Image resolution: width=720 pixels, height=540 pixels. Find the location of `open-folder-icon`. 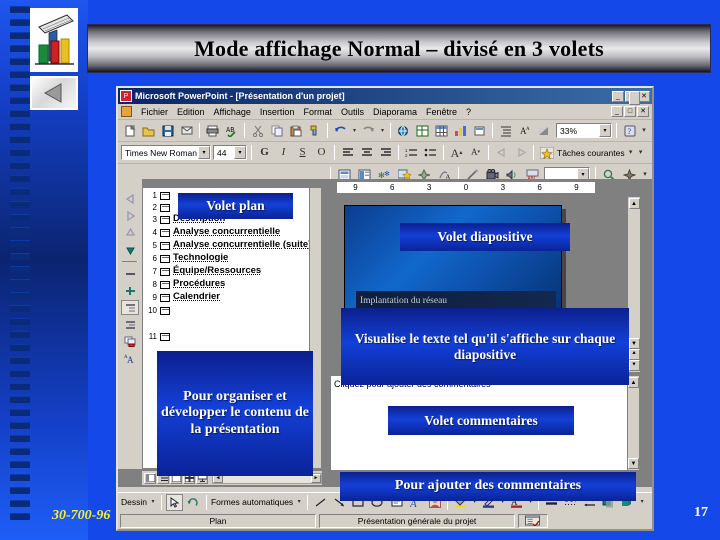

open-folder-icon is located at coordinates (148, 130).